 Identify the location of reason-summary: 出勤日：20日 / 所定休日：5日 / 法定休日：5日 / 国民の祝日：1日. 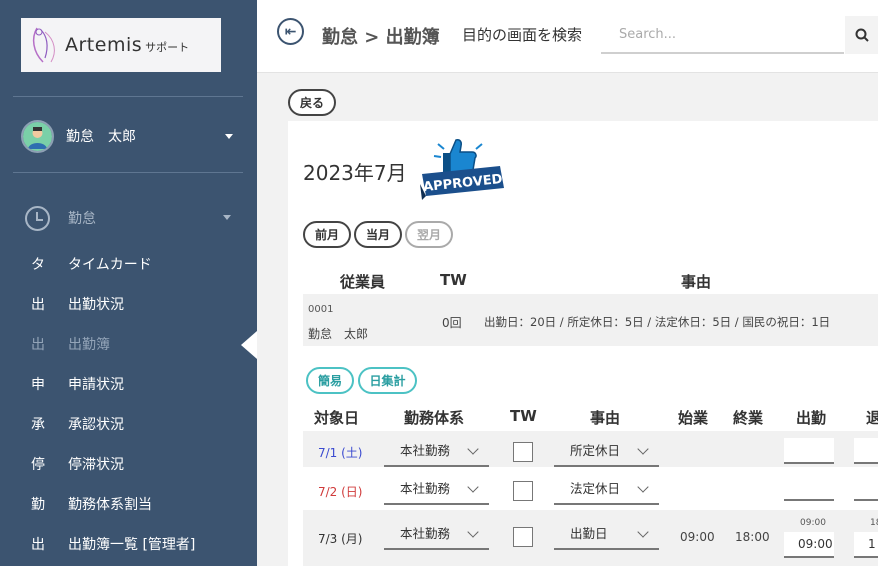
(657, 322).